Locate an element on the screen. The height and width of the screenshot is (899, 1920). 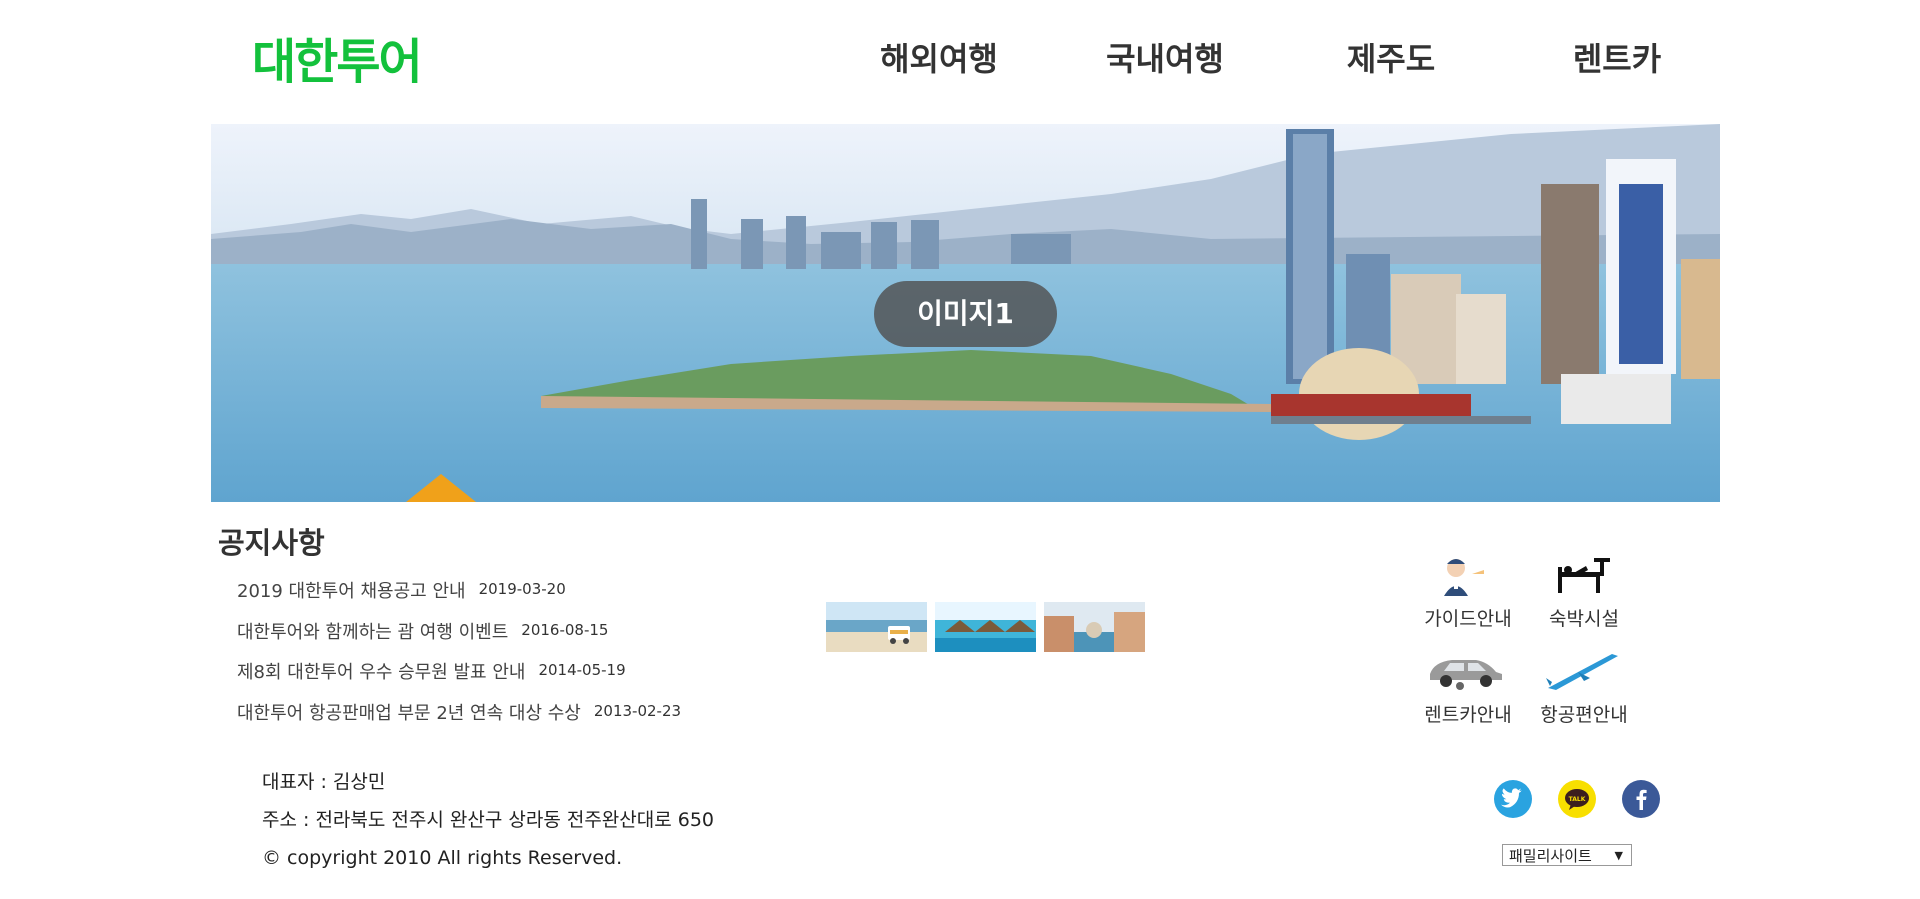
notice-item-date: 2019-03-20 is located at coordinates (522, 589).